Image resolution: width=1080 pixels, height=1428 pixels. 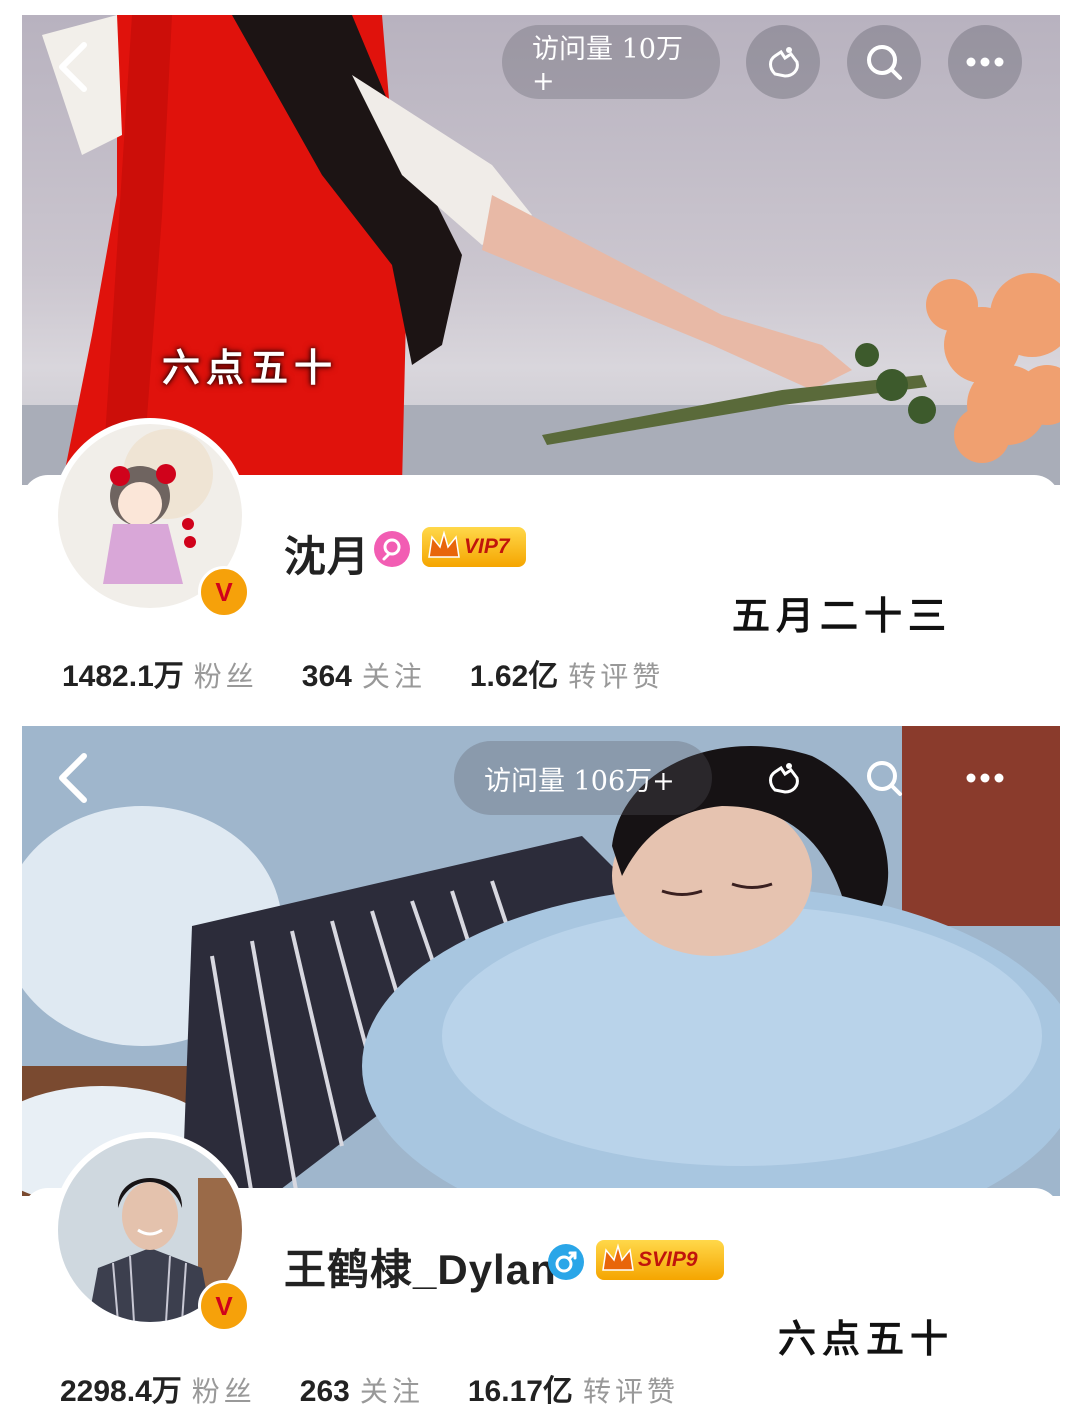 What do you see at coordinates (392, 549) in the screenshot?
I see `female-icon` at bounding box center [392, 549].